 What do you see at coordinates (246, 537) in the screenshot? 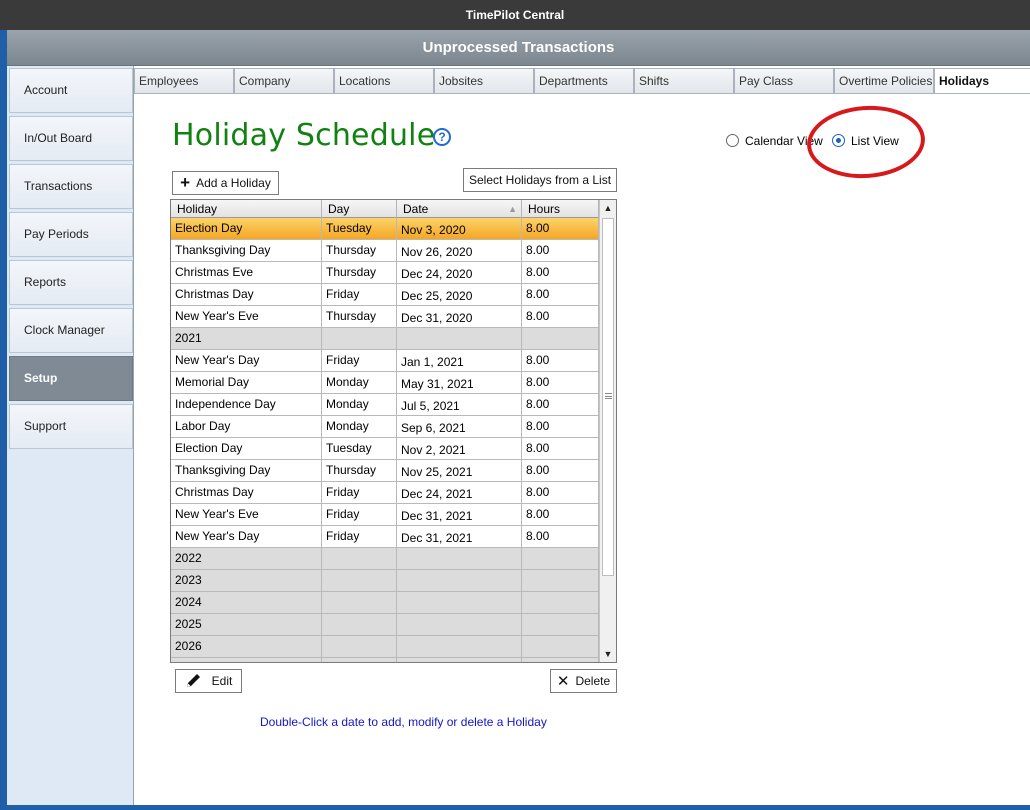
I see `cell-holiday: New Year's Day` at bounding box center [246, 537].